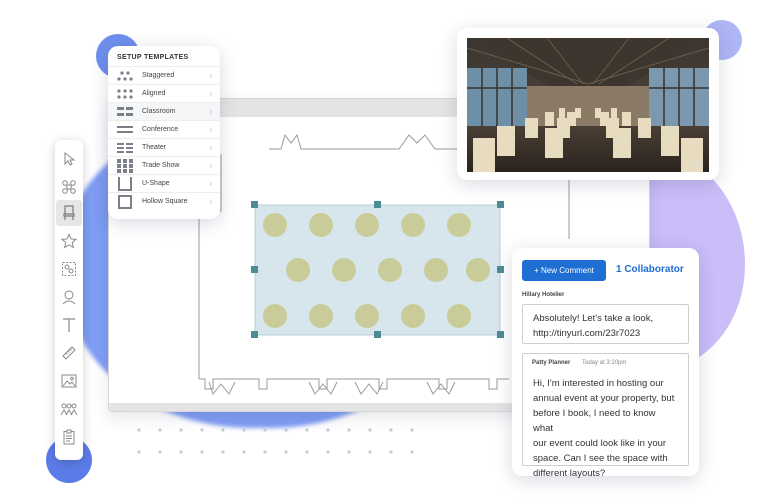  I want to click on reply-text-line: Absolutely! Let's take a look,, so click(593, 318).